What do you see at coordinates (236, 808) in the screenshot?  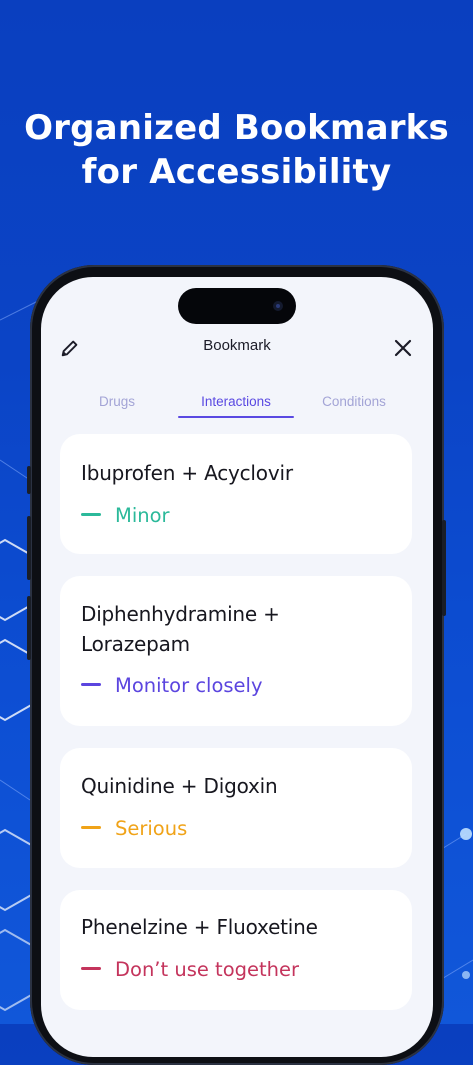 I see `bookmark-card: Quinidine + Digoxin Serious` at bounding box center [236, 808].